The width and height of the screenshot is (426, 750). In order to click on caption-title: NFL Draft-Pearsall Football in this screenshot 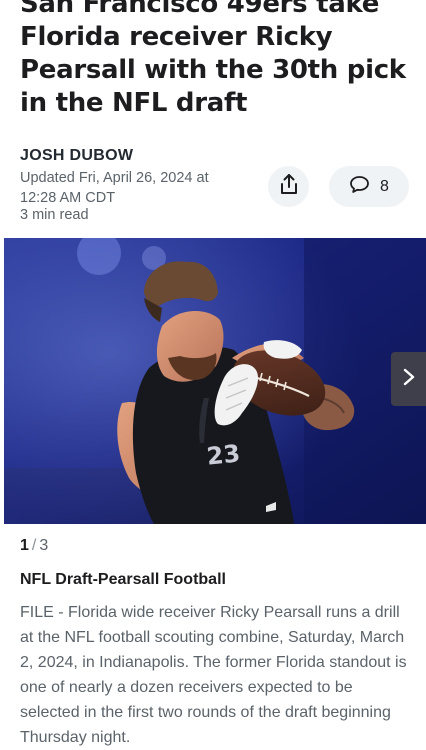, I will do `click(123, 579)`.